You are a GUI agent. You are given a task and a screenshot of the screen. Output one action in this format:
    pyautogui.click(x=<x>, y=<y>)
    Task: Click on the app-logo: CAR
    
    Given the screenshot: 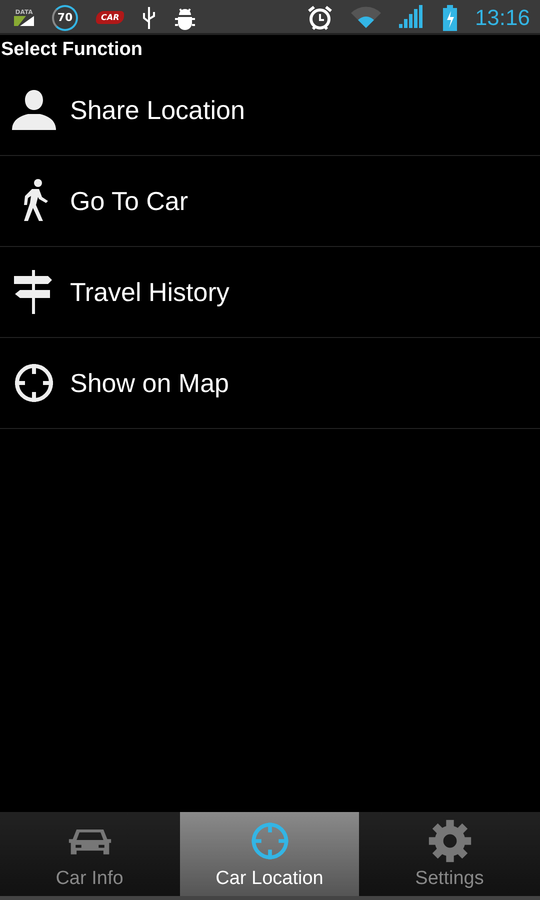 What is the action you would take?
    pyautogui.click(x=110, y=17)
    